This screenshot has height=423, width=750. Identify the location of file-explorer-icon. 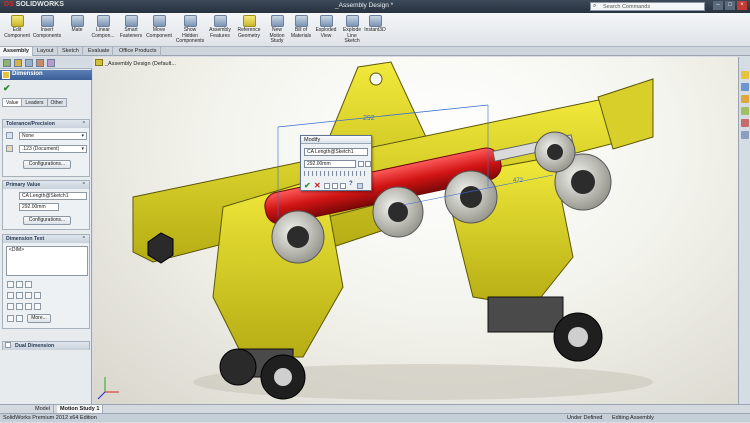
(745, 99).